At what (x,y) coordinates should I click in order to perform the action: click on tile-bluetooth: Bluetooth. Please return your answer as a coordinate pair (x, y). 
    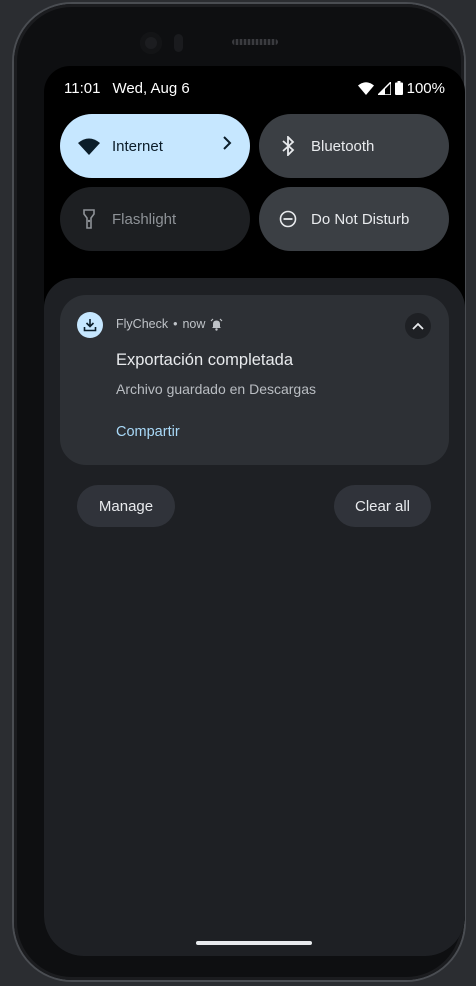
    Looking at the image, I should click on (354, 146).